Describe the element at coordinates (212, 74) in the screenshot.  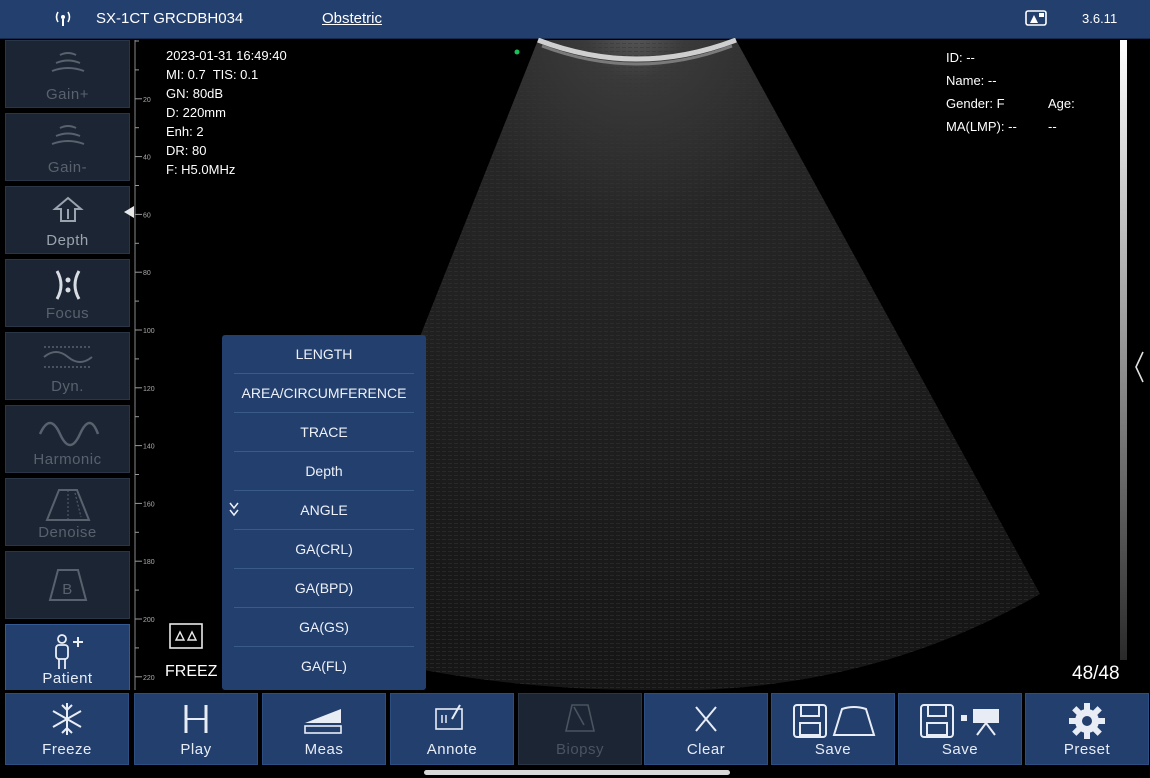
I see `mi-tis-value: MI: 0.7 TIS: 0.1` at that location.